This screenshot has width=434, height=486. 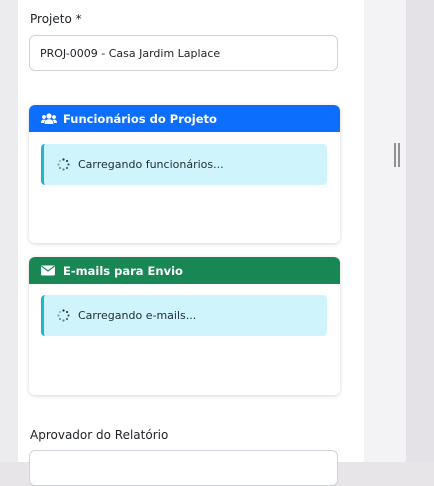 What do you see at coordinates (123, 270) in the screenshot?
I see `emails-card-title: E-mails para Envio` at bounding box center [123, 270].